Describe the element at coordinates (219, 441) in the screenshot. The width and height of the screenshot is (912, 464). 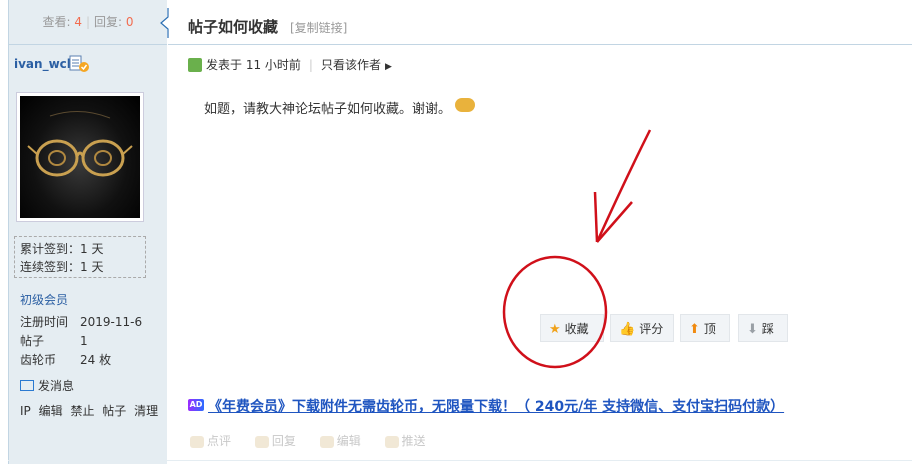
I see `comment-label: 点评` at that location.